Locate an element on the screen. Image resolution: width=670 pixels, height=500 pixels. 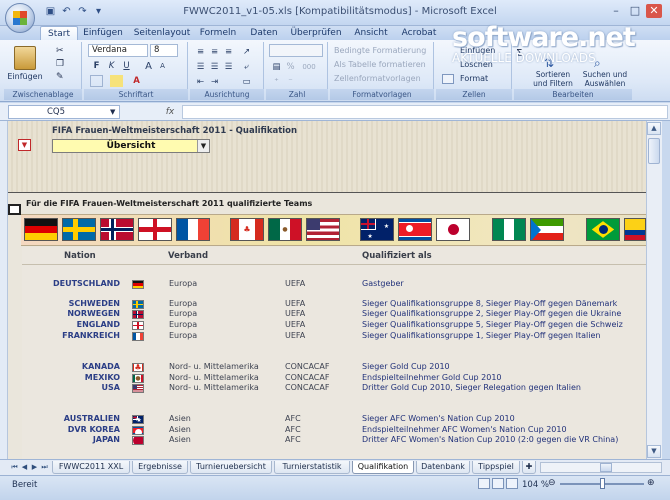
align-right-icon: ☰ is located at coordinates (228, 67).